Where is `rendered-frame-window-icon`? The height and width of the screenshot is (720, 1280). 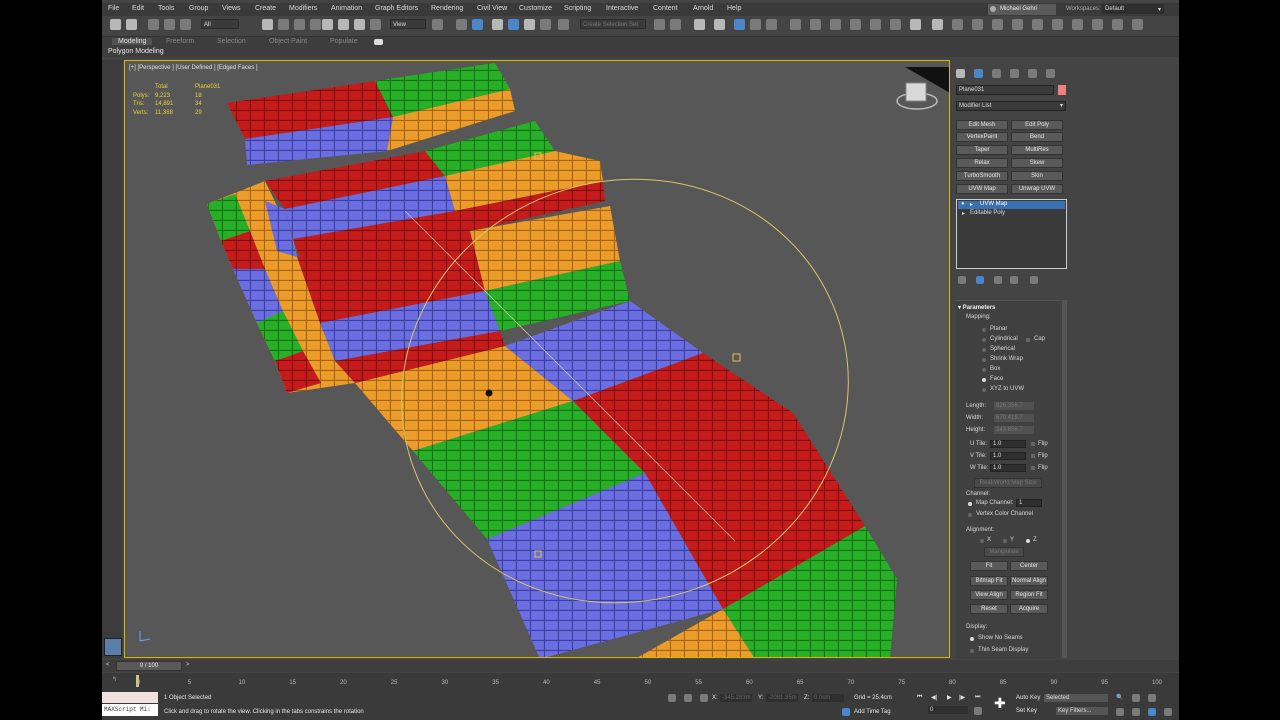 rendered-frame-window-icon is located at coordinates (835, 24).